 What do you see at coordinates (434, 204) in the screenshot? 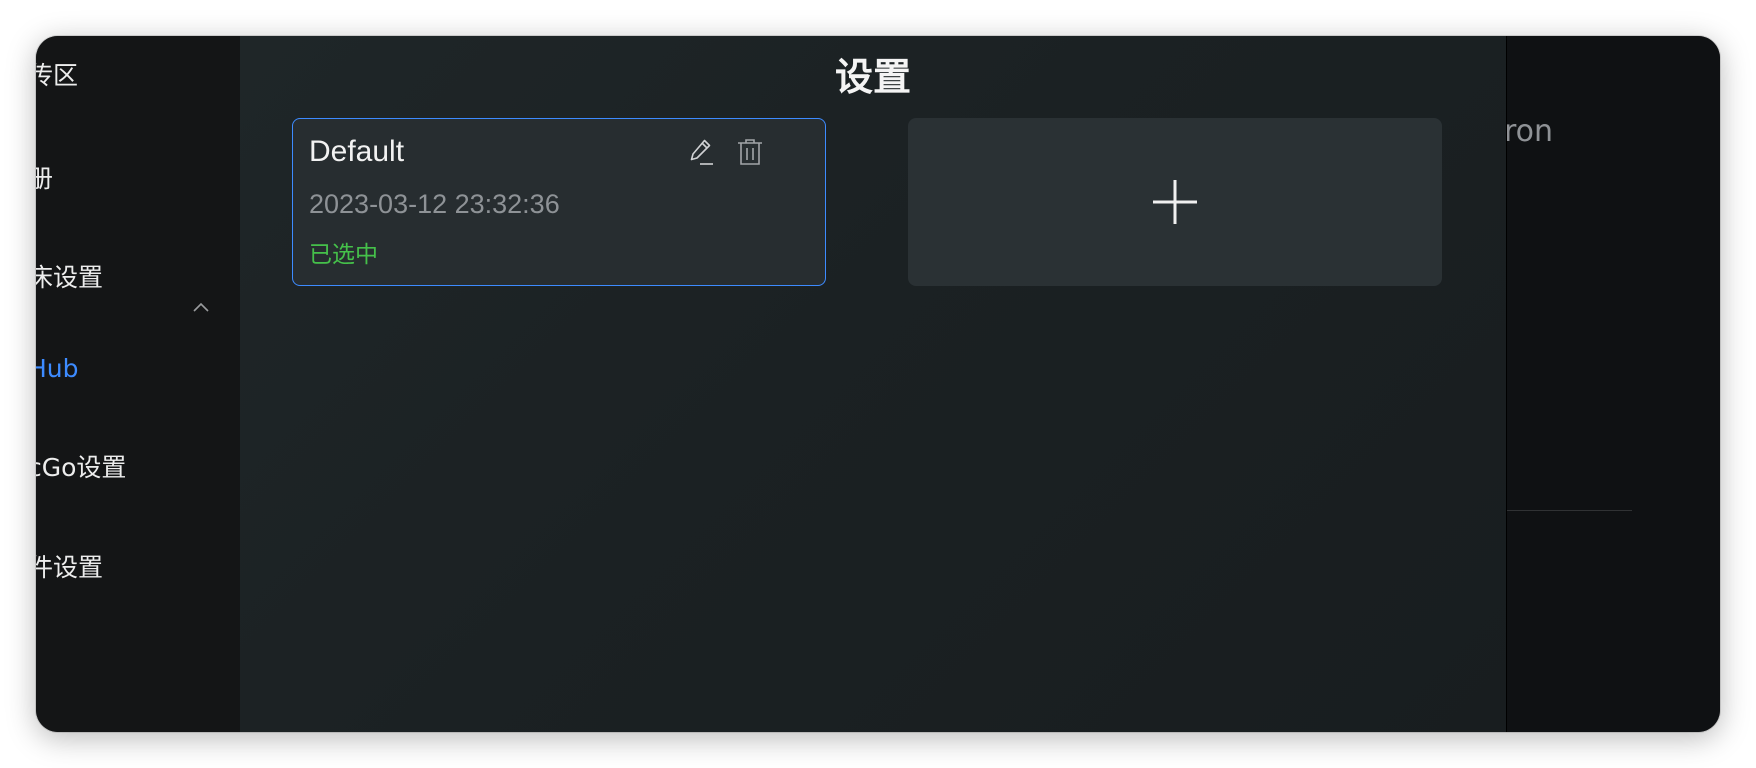
I see `config-timestamp: 2023-03-12 23:32:36` at bounding box center [434, 204].